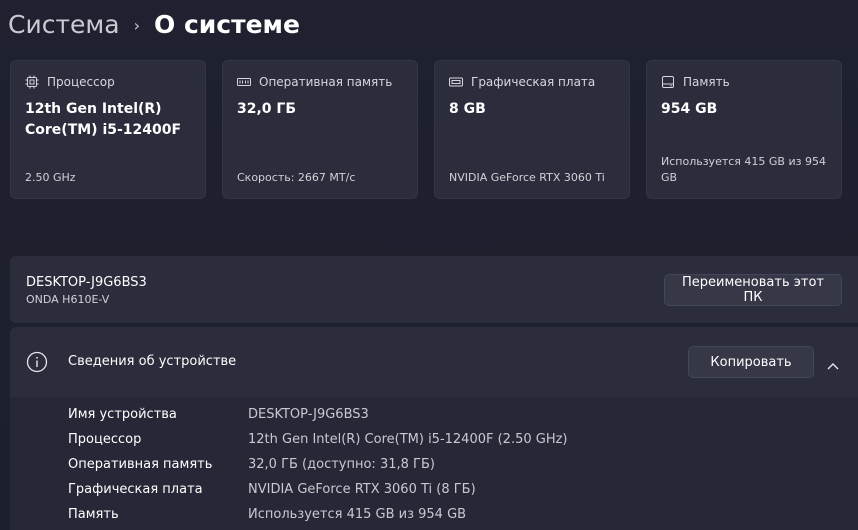  I want to click on device-info-header: Сведения об устройстве Копировать, so click(434, 362).